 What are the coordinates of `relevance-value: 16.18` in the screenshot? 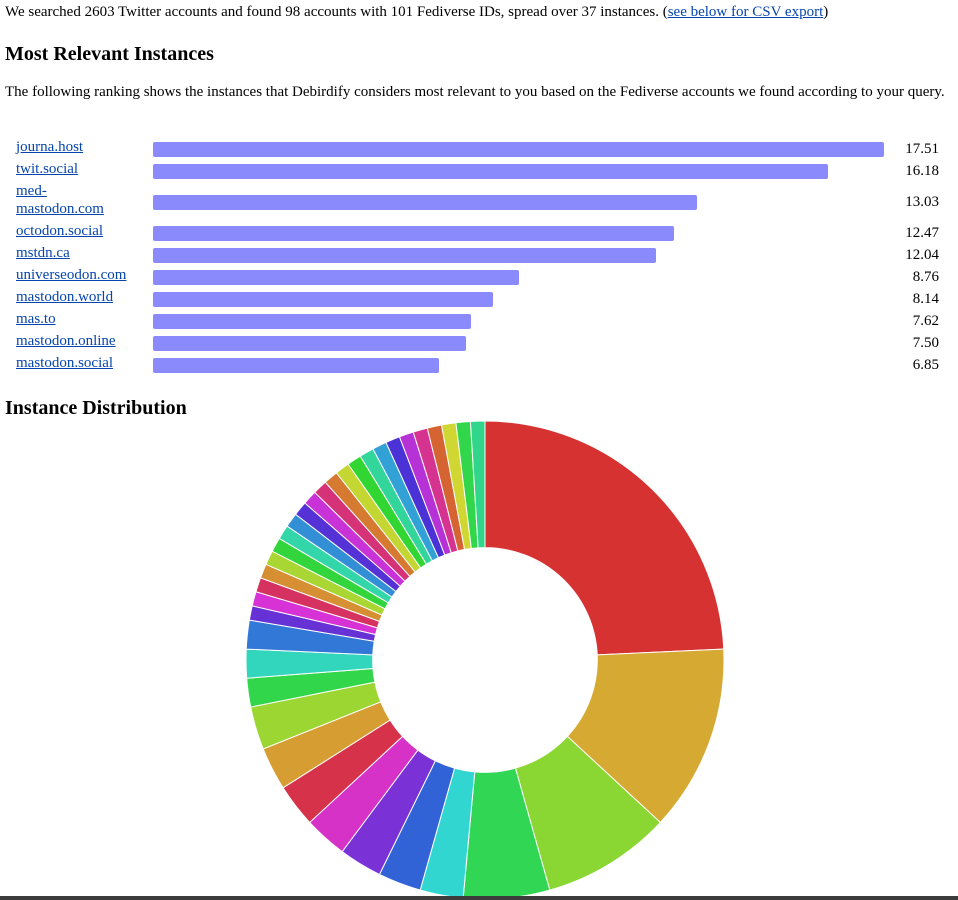 It's located at (922, 171).